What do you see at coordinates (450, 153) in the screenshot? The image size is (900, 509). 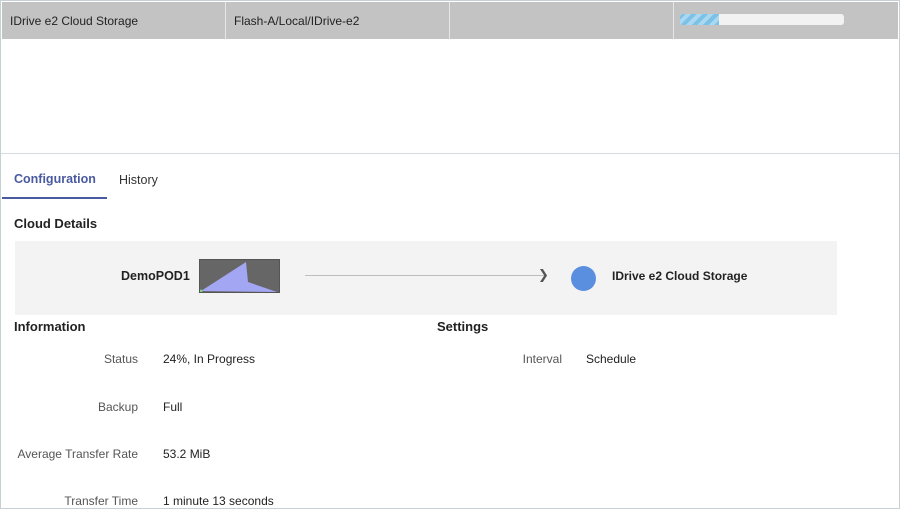 I see `divider` at bounding box center [450, 153].